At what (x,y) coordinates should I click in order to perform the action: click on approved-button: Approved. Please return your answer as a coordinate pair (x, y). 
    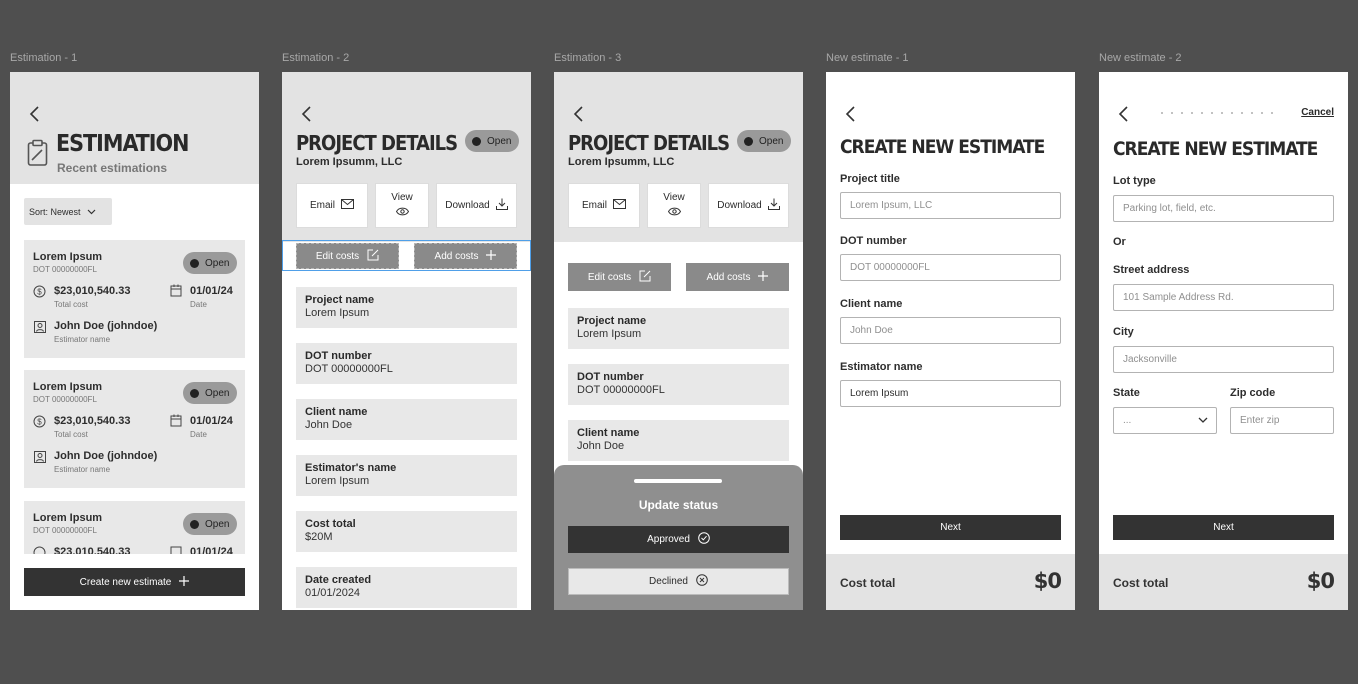
    Looking at the image, I should click on (678, 539).